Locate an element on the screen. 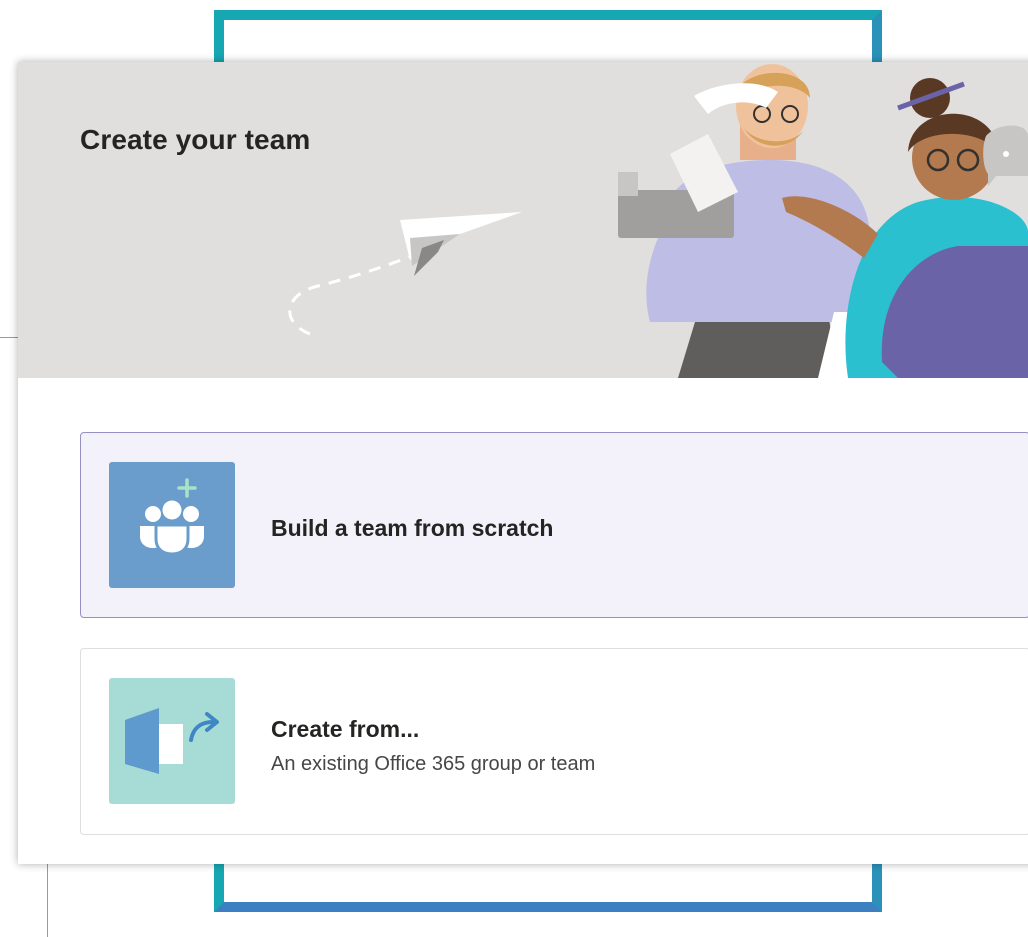 The image size is (1028, 937). dialog-title: Create your team is located at coordinates (195, 139).